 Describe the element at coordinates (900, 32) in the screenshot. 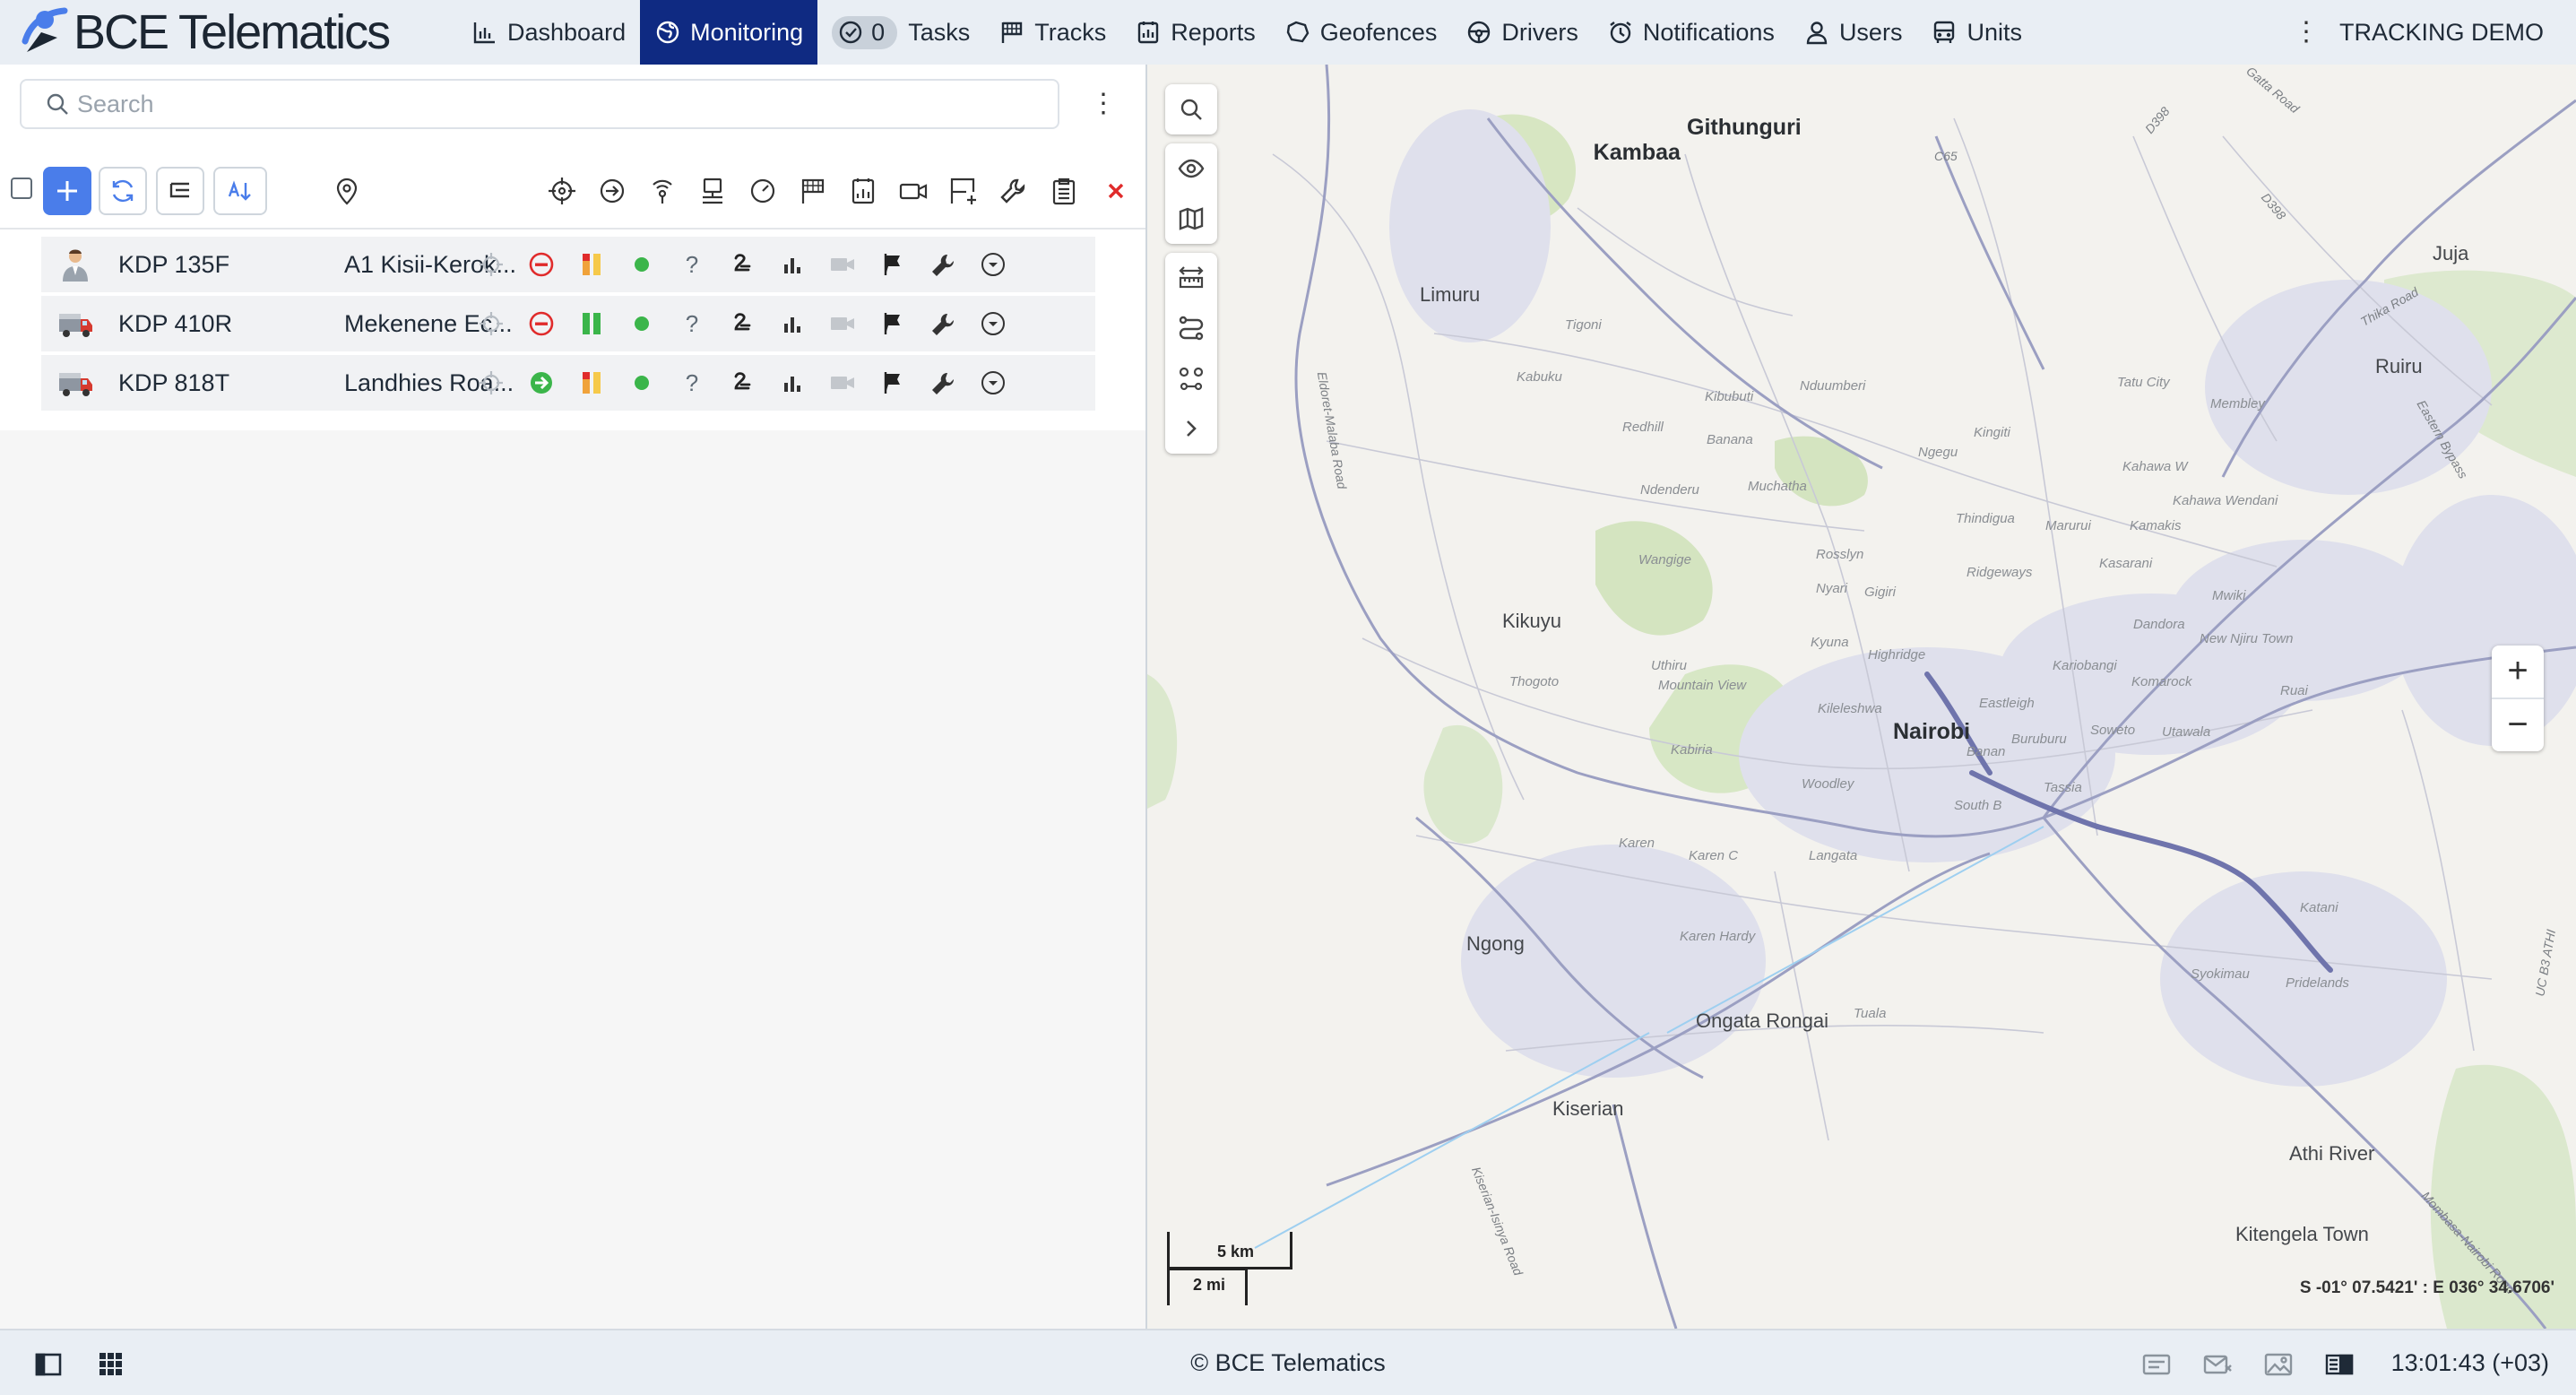

I see `nav-tasks: 0 Tasks` at that location.